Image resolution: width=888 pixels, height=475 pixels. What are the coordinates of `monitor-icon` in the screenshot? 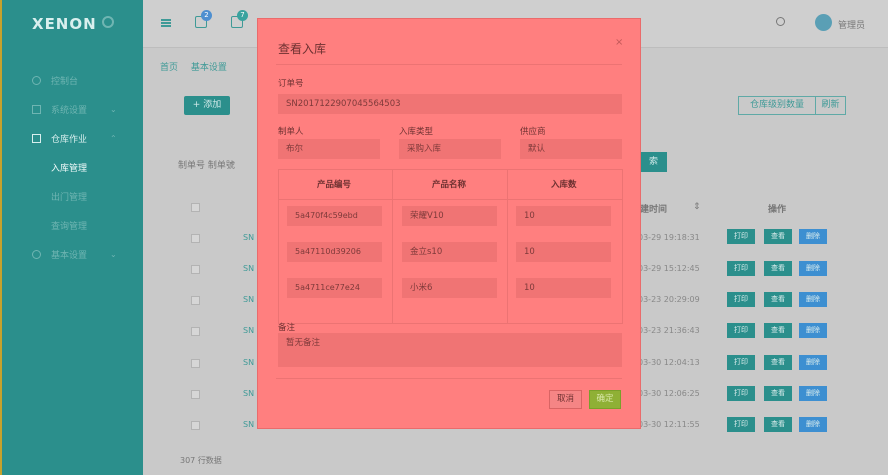 It's located at (36, 109).